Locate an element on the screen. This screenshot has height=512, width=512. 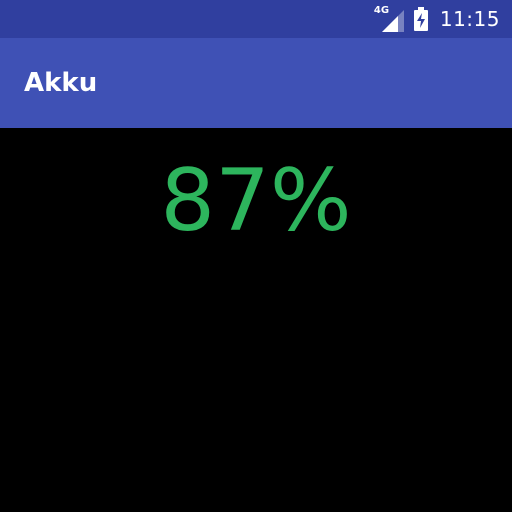
cell-signal-icon is located at coordinates (392, 21).